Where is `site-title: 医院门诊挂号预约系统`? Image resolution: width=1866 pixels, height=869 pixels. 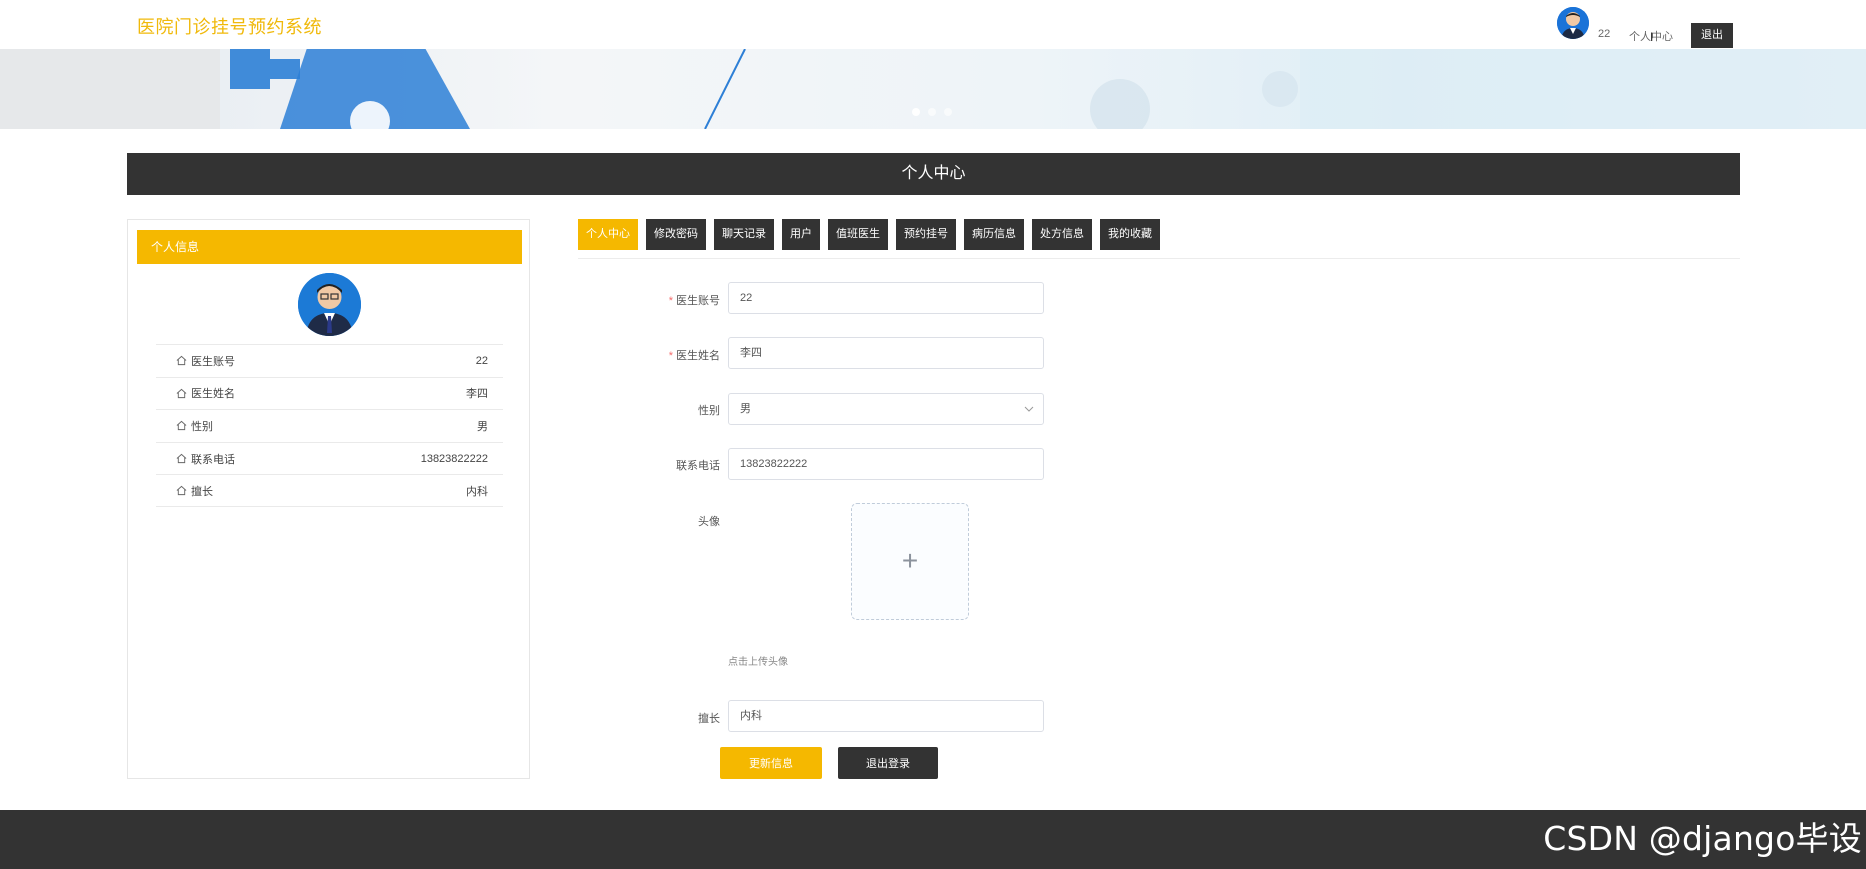 site-title: 医院门诊挂号预约系统 is located at coordinates (229, 26).